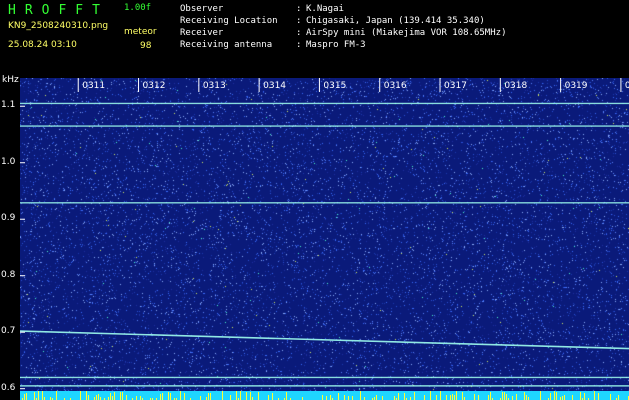 This screenshot has height=400, width=629. I want to click on app-title: HROFFT, so click(58, 10).